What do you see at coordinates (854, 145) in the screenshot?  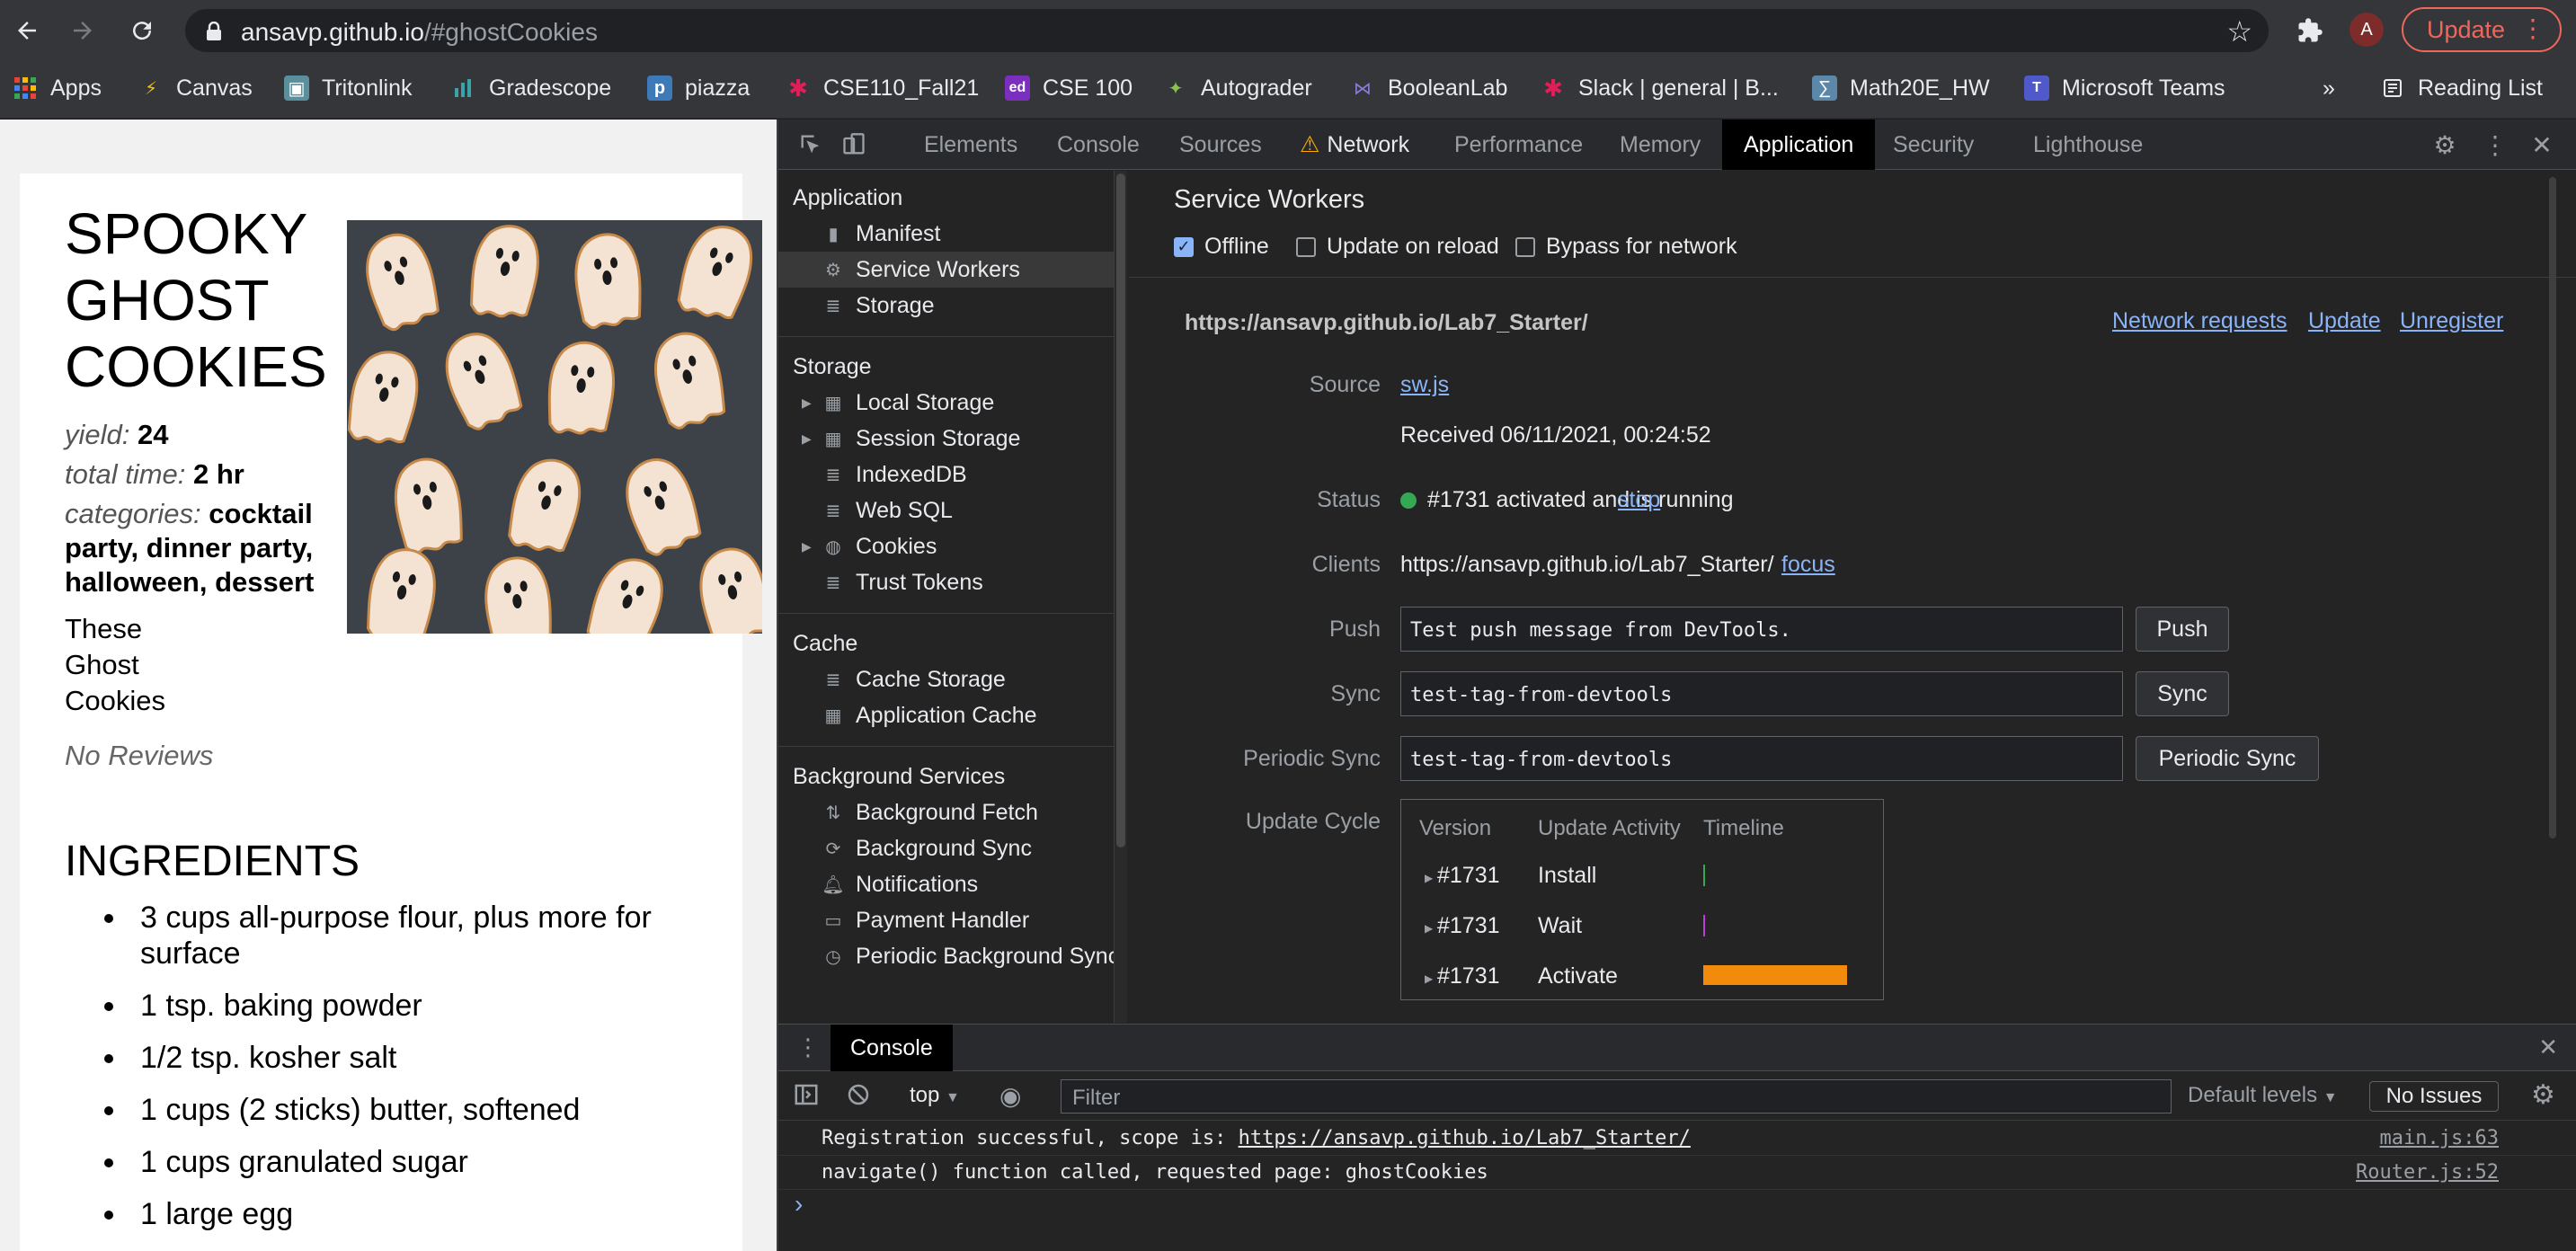 I see `device-toolbar-icon` at bounding box center [854, 145].